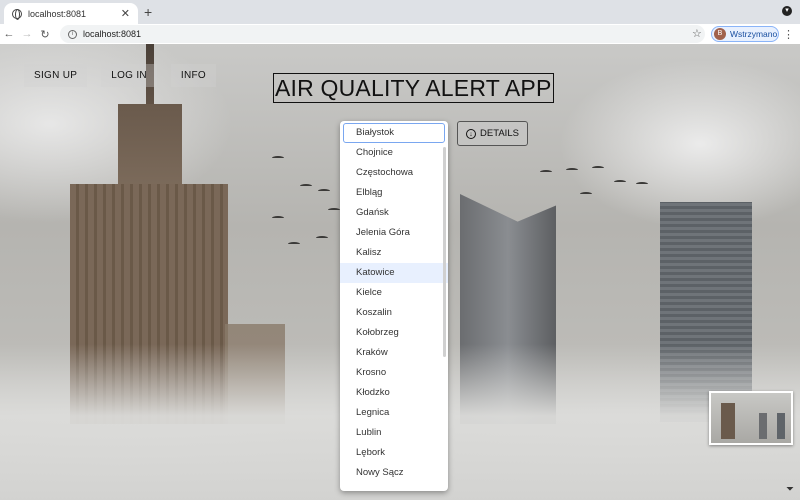  Describe the element at coordinates (382, 34) in the screenshot. I see `address-bar: i localhost:8081` at that location.